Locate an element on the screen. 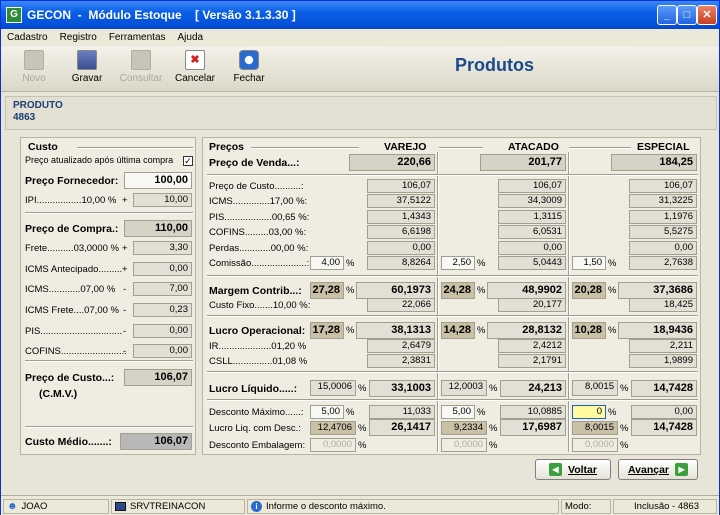 This screenshot has width=720, height=515. comissao-pct-especial: 1,50 is located at coordinates (589, 263).